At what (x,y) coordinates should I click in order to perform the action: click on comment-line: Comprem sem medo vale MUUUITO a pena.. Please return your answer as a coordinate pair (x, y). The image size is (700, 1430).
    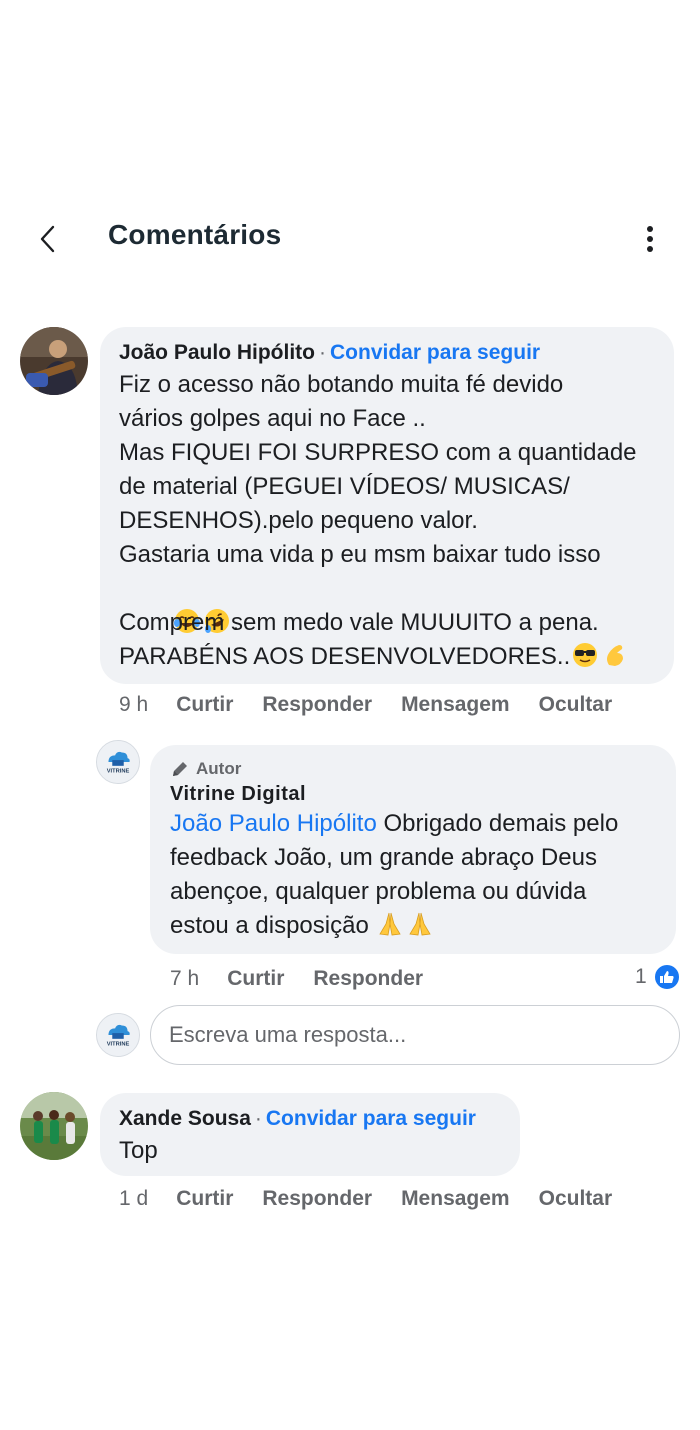
    Looking at the image, I should click on (359, 622).